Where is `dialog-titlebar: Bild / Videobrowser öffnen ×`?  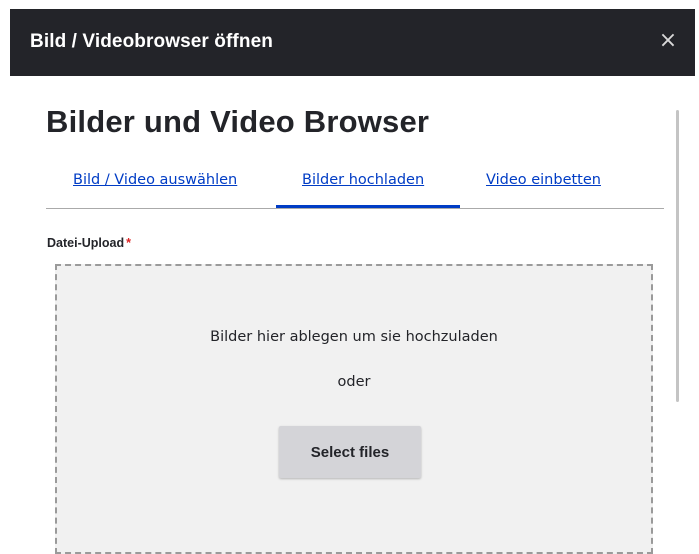
dialog-titlebar: Bild / Videobrowser öffnen × is located at coordinates (352, 42).